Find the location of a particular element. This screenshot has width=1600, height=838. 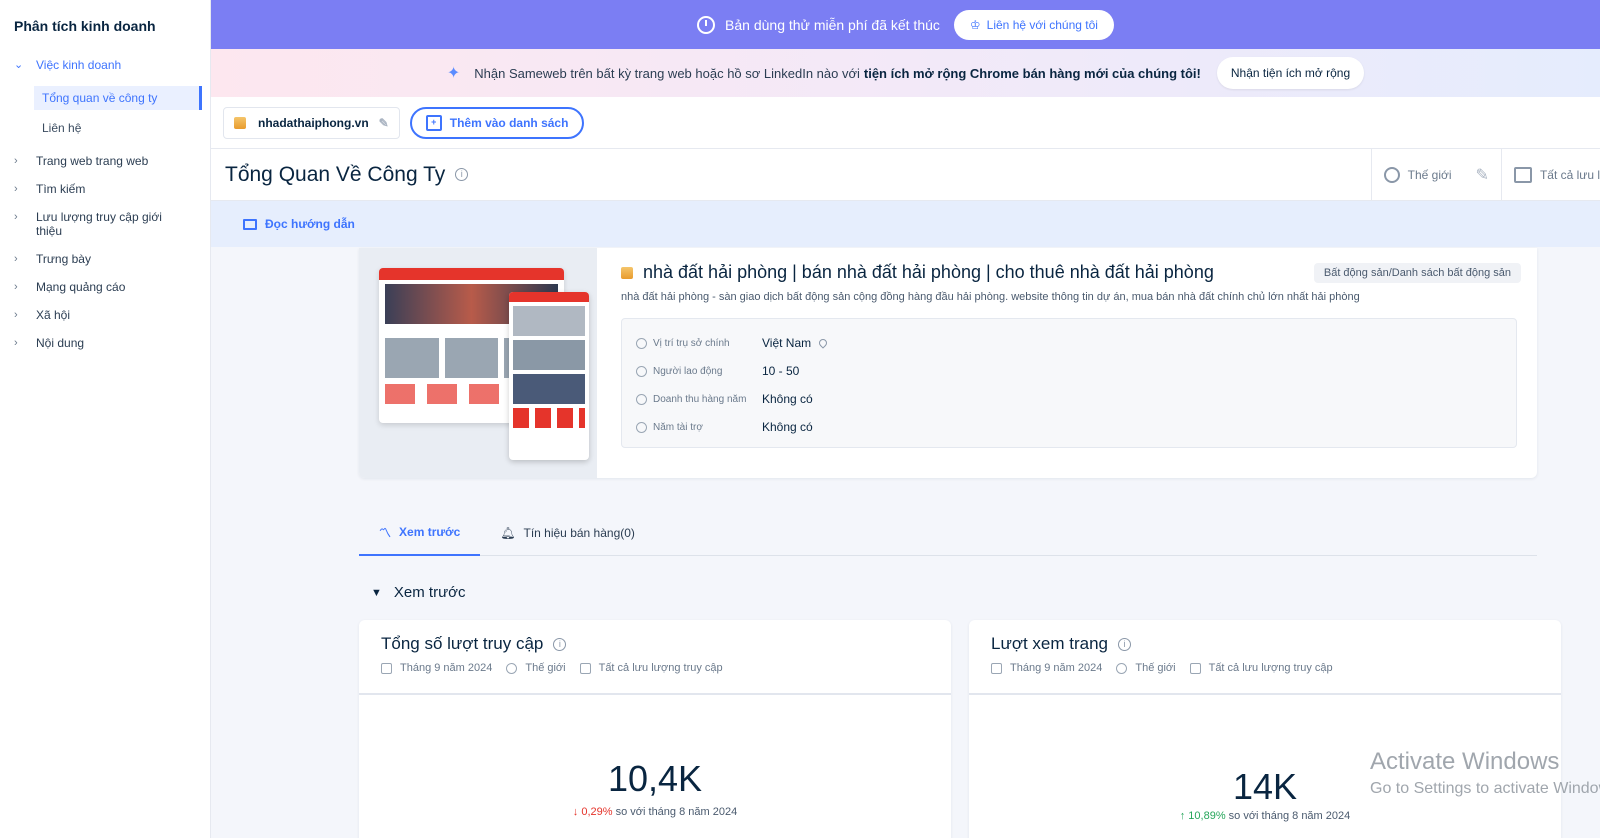

people-icon is located at coordinates (641, 371).